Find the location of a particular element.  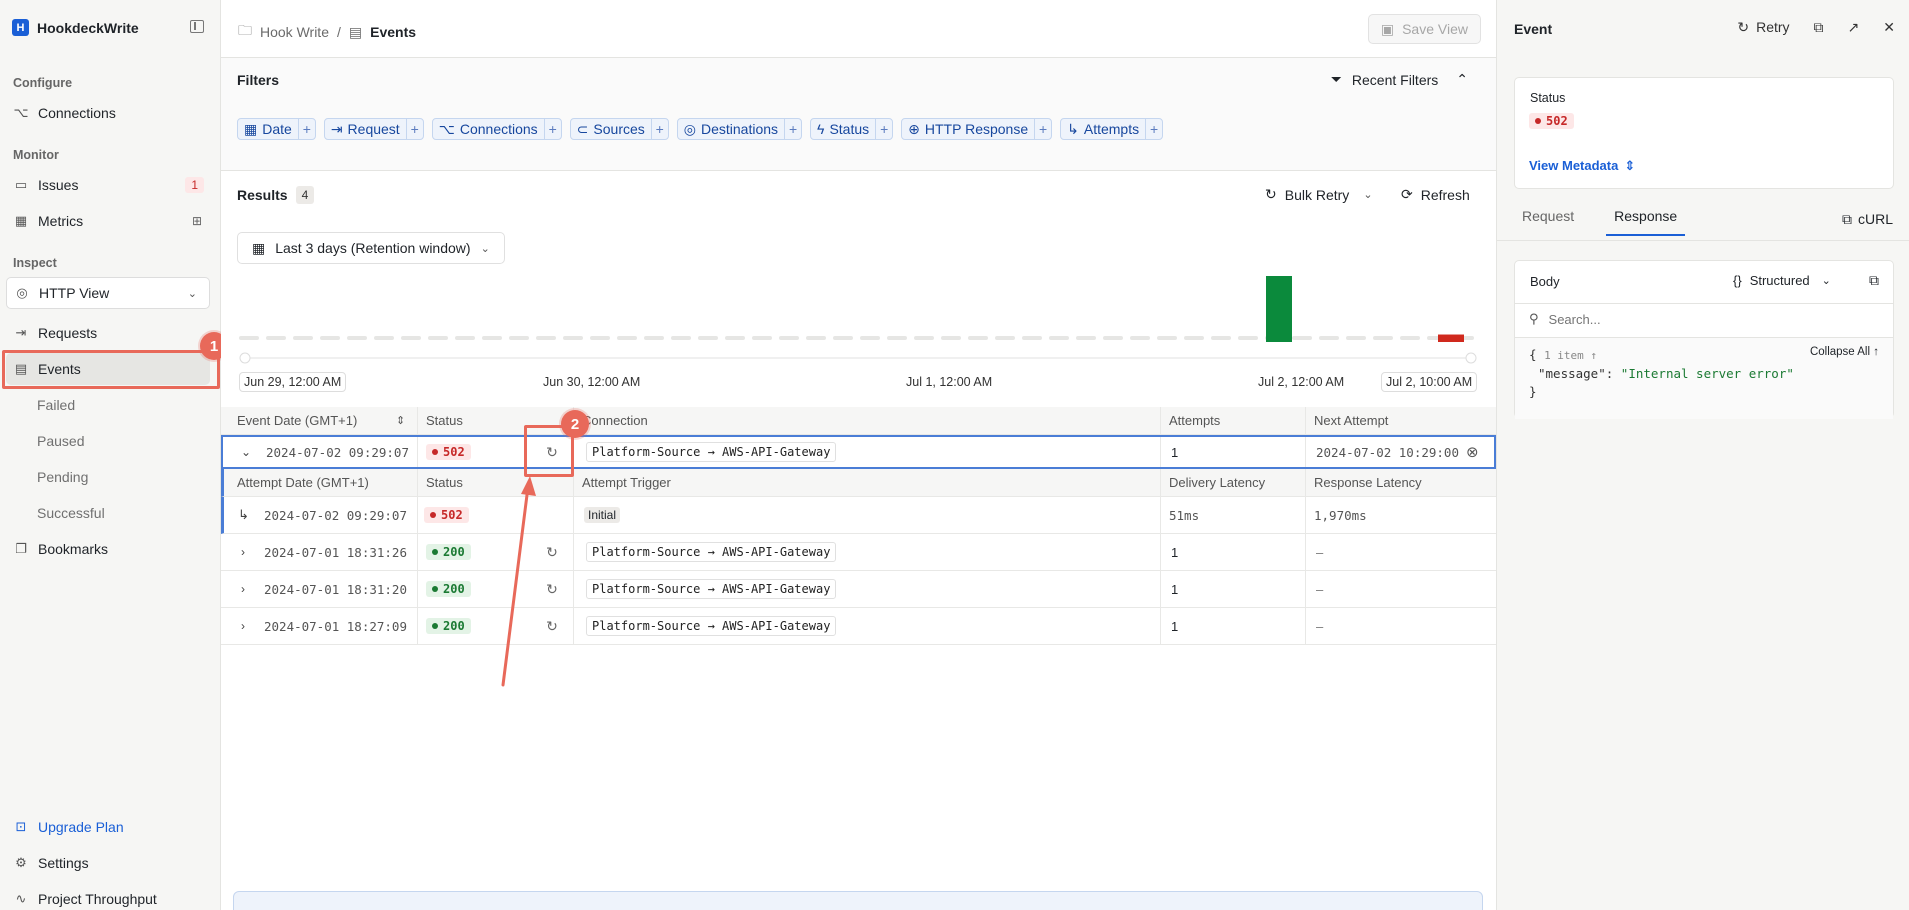

json-meta: 1 item ↑ is located at coordinates (1570, 355).